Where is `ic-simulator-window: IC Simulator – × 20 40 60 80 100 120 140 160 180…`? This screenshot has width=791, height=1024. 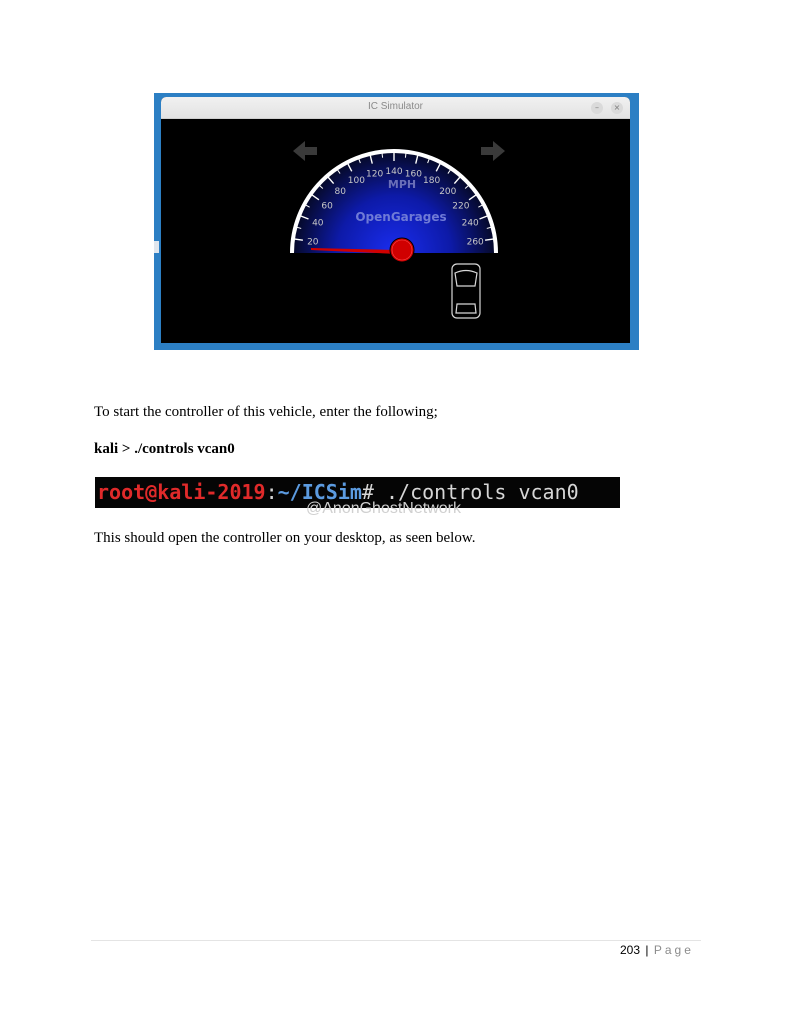
ic-simulator-window: IC Simulator – × 20 40 60 80 100 120 140 160 180… is located at coordinates (395, 220).